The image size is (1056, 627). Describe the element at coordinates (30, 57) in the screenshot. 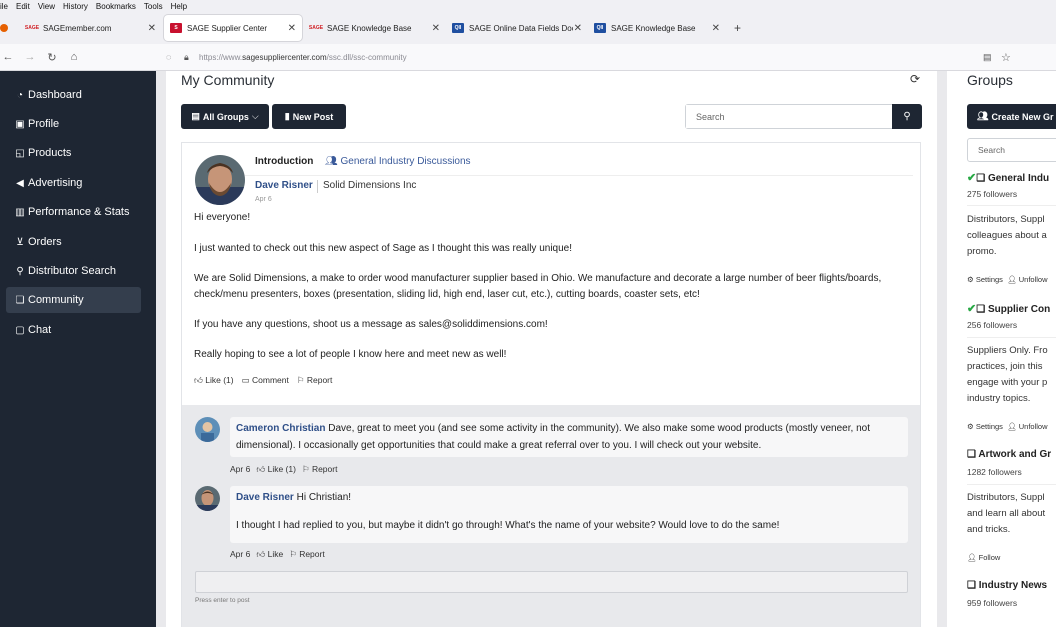

I see `forward-icon: →` at that location.